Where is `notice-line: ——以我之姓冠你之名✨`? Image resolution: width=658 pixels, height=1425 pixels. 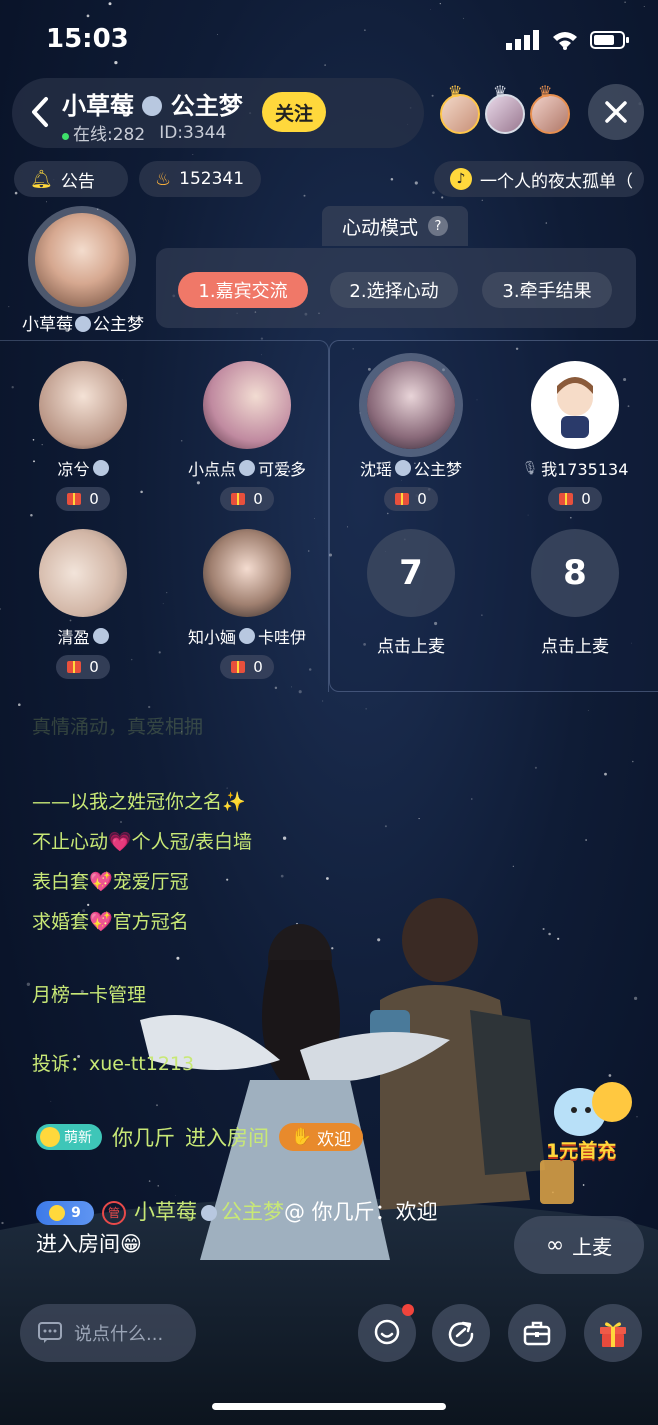
notice-line: ——以我之姓冠你之名✨ is located at coordinates (139, 802).